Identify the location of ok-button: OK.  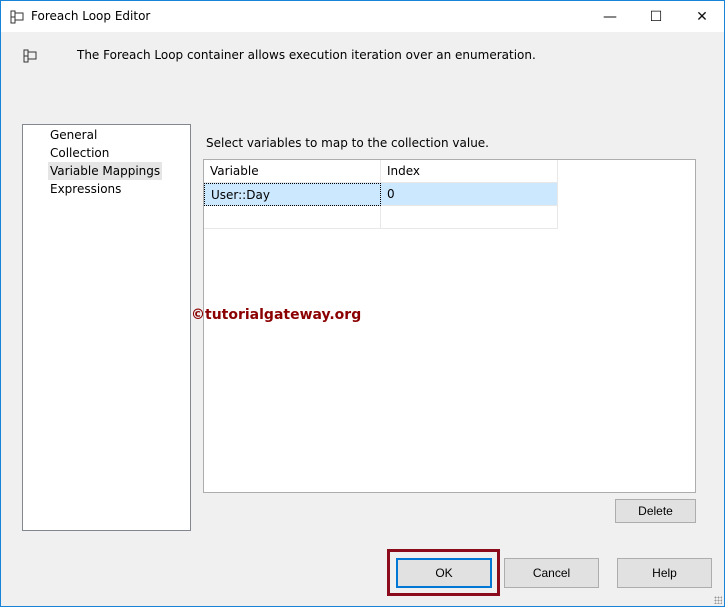
(444, 573).